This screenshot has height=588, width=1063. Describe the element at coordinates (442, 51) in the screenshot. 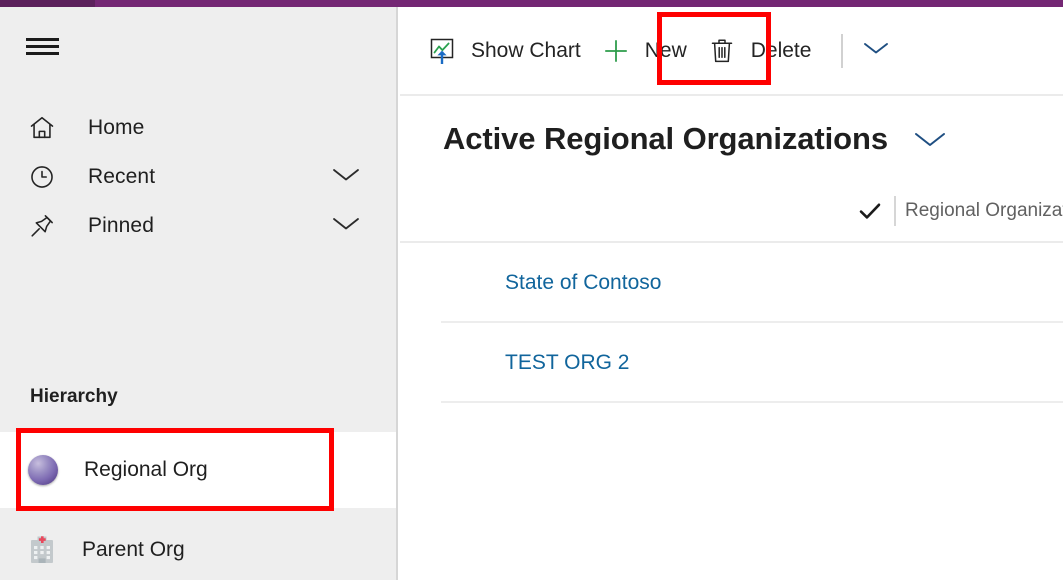

I see `chart-up-icon` at that location.